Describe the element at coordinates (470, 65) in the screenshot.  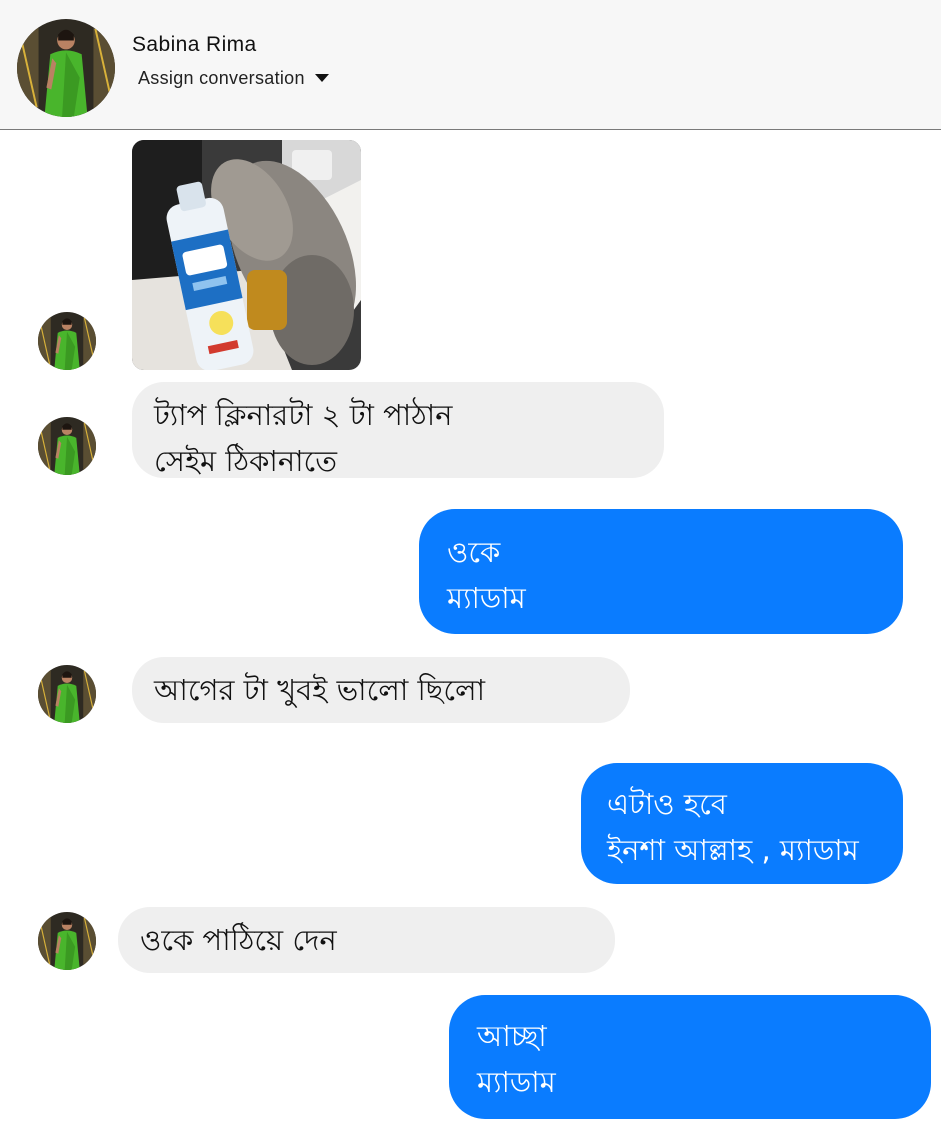
I see `conversation-header: Sabina Rima Assign conversation` at that location.